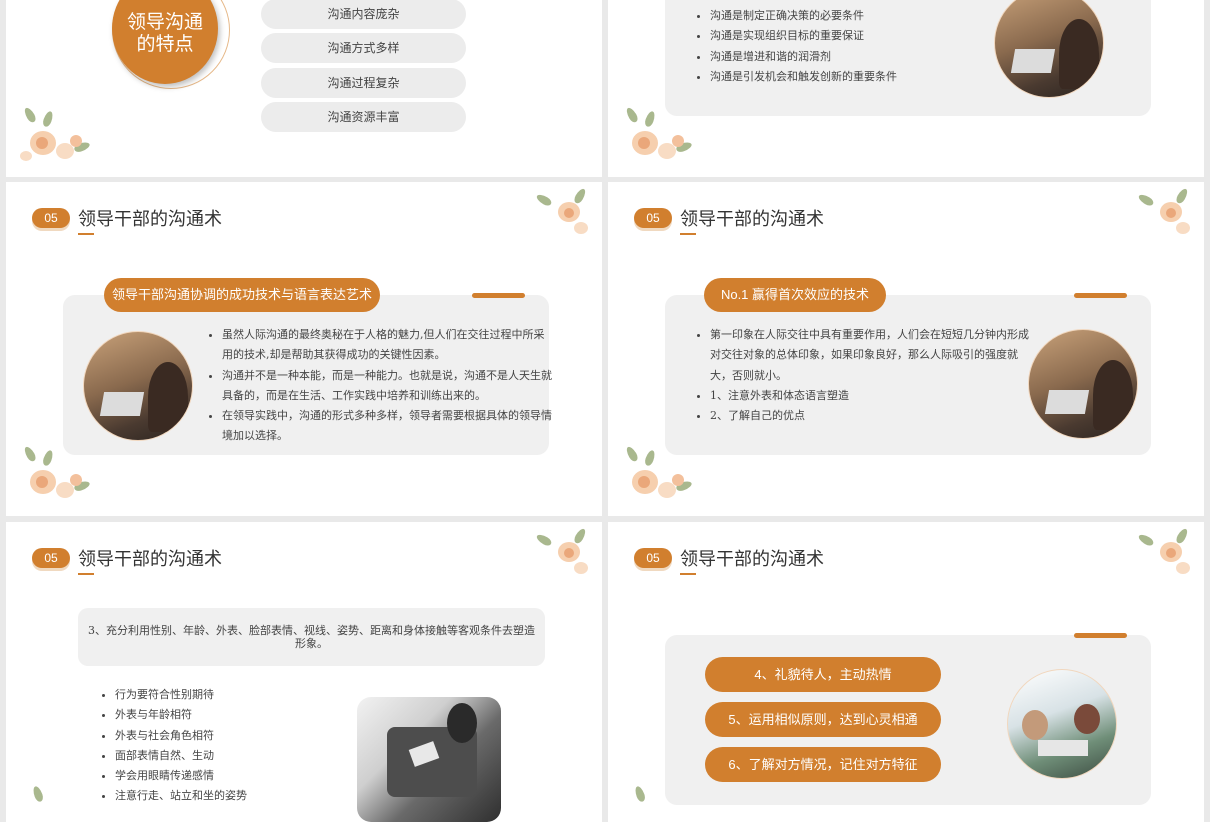  I want to click on slide-1: 领导沟通 的特点 沟通内容庞杂 沟通方式多样 沟通过程复杂 沟通资源丰富, so click(304, 88).